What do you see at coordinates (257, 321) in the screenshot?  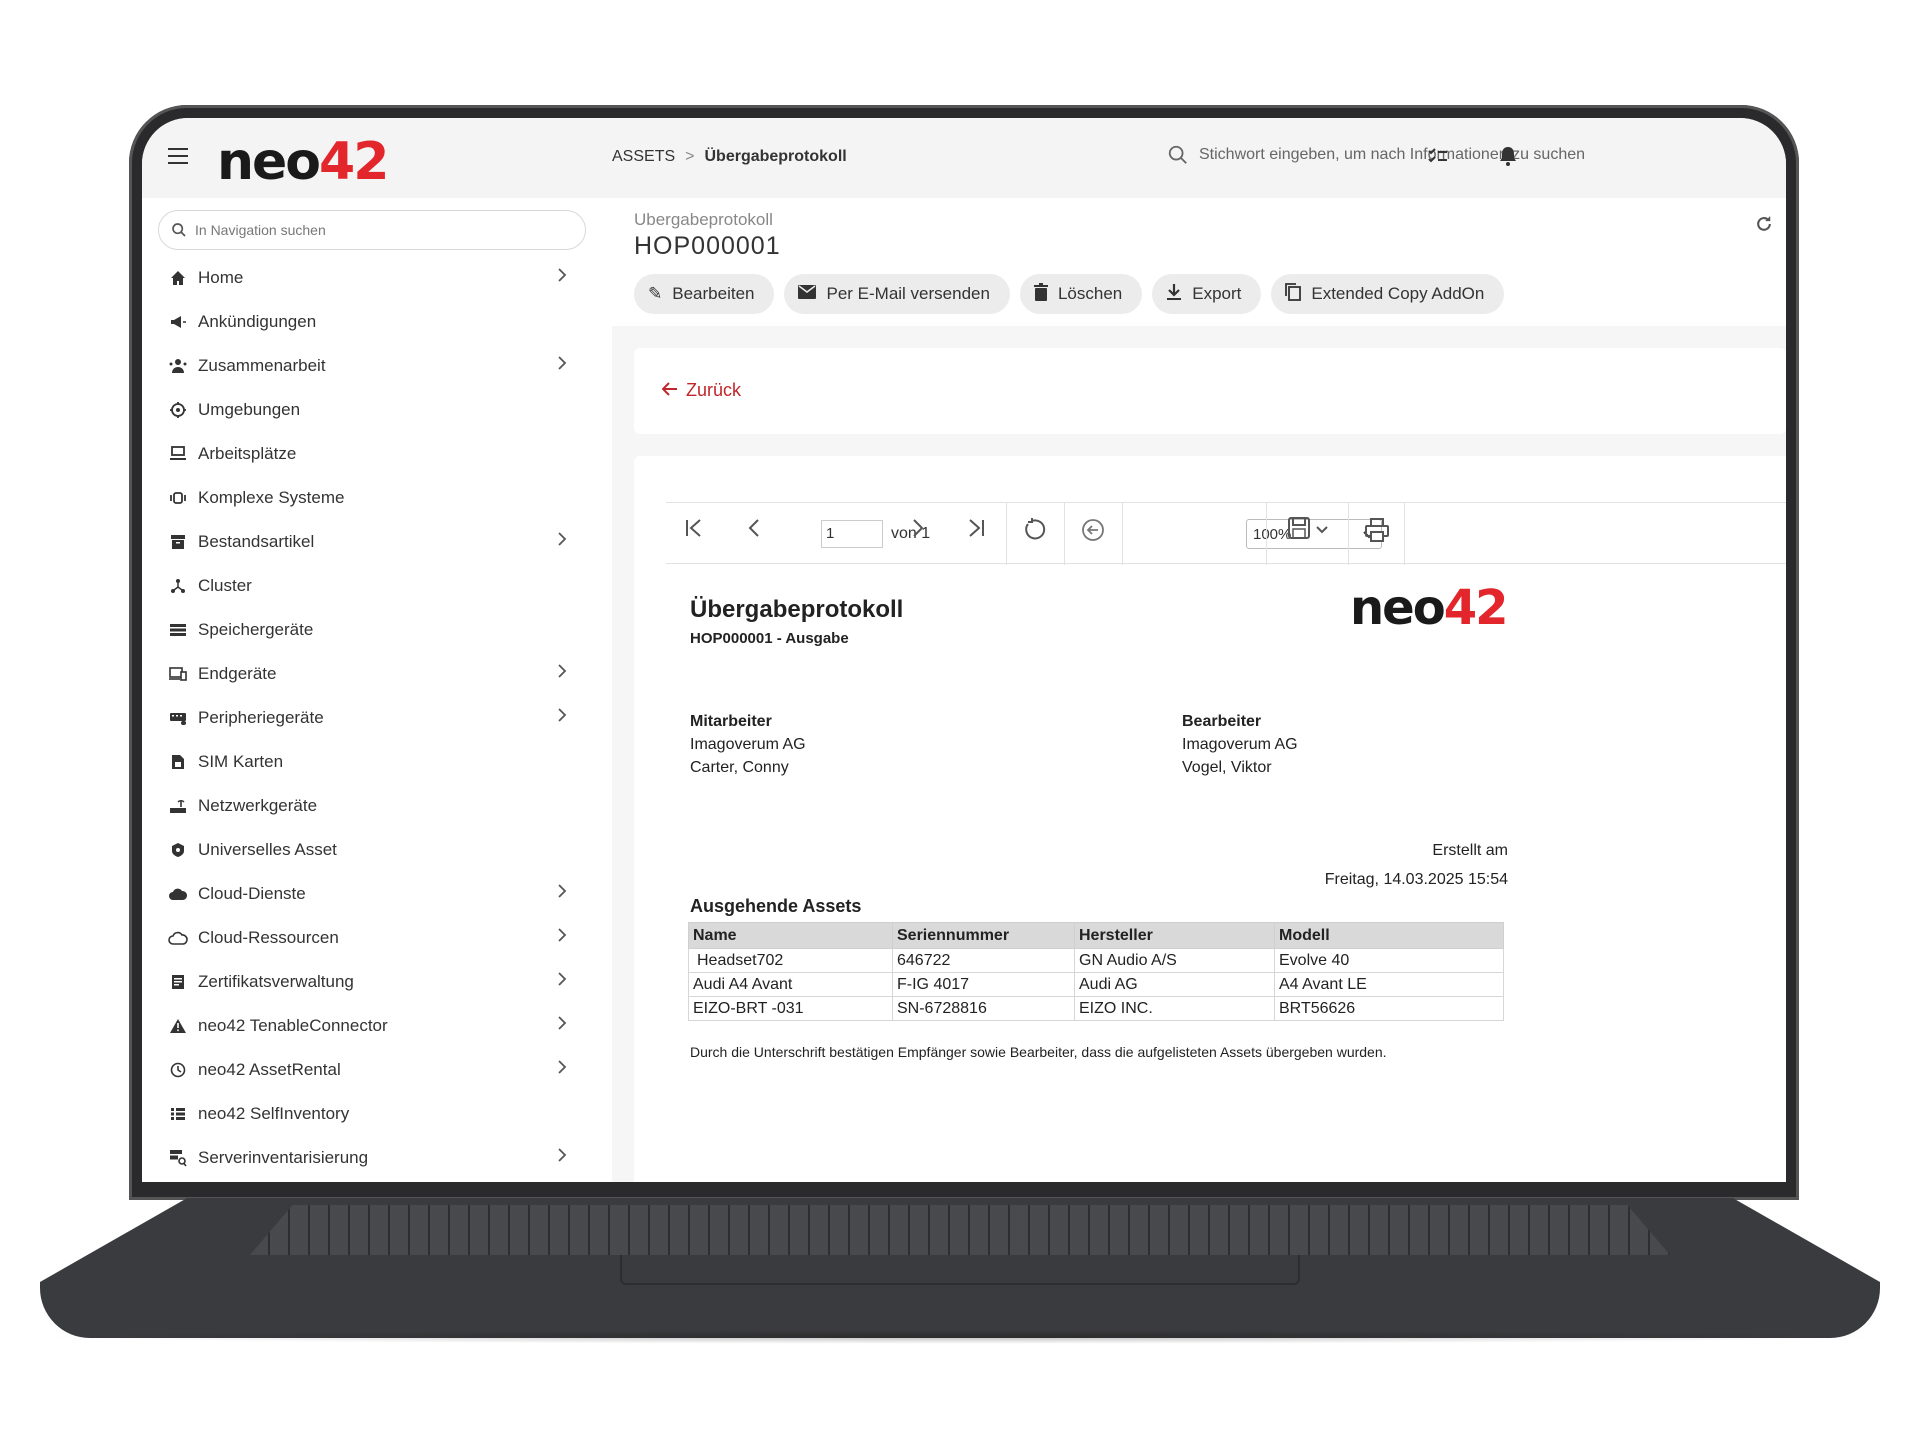 I see `sidebar-item-label: Ankündigungen` at bounding box center [257, 321].